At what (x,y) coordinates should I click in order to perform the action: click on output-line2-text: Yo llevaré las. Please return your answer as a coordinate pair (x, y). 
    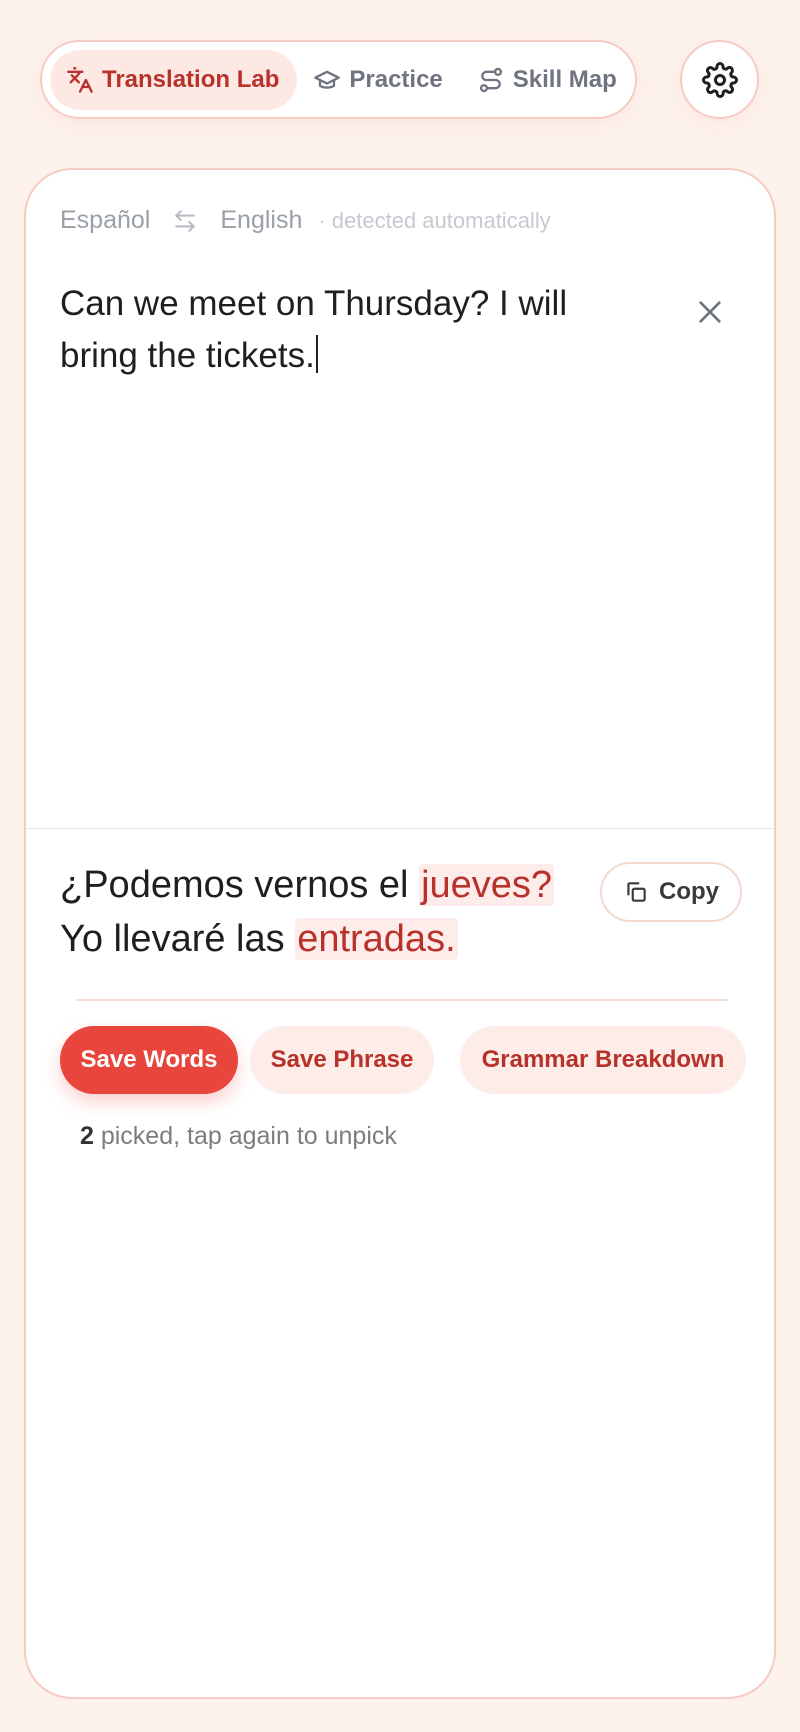
    Looking at the image, I should click on (178, 939).